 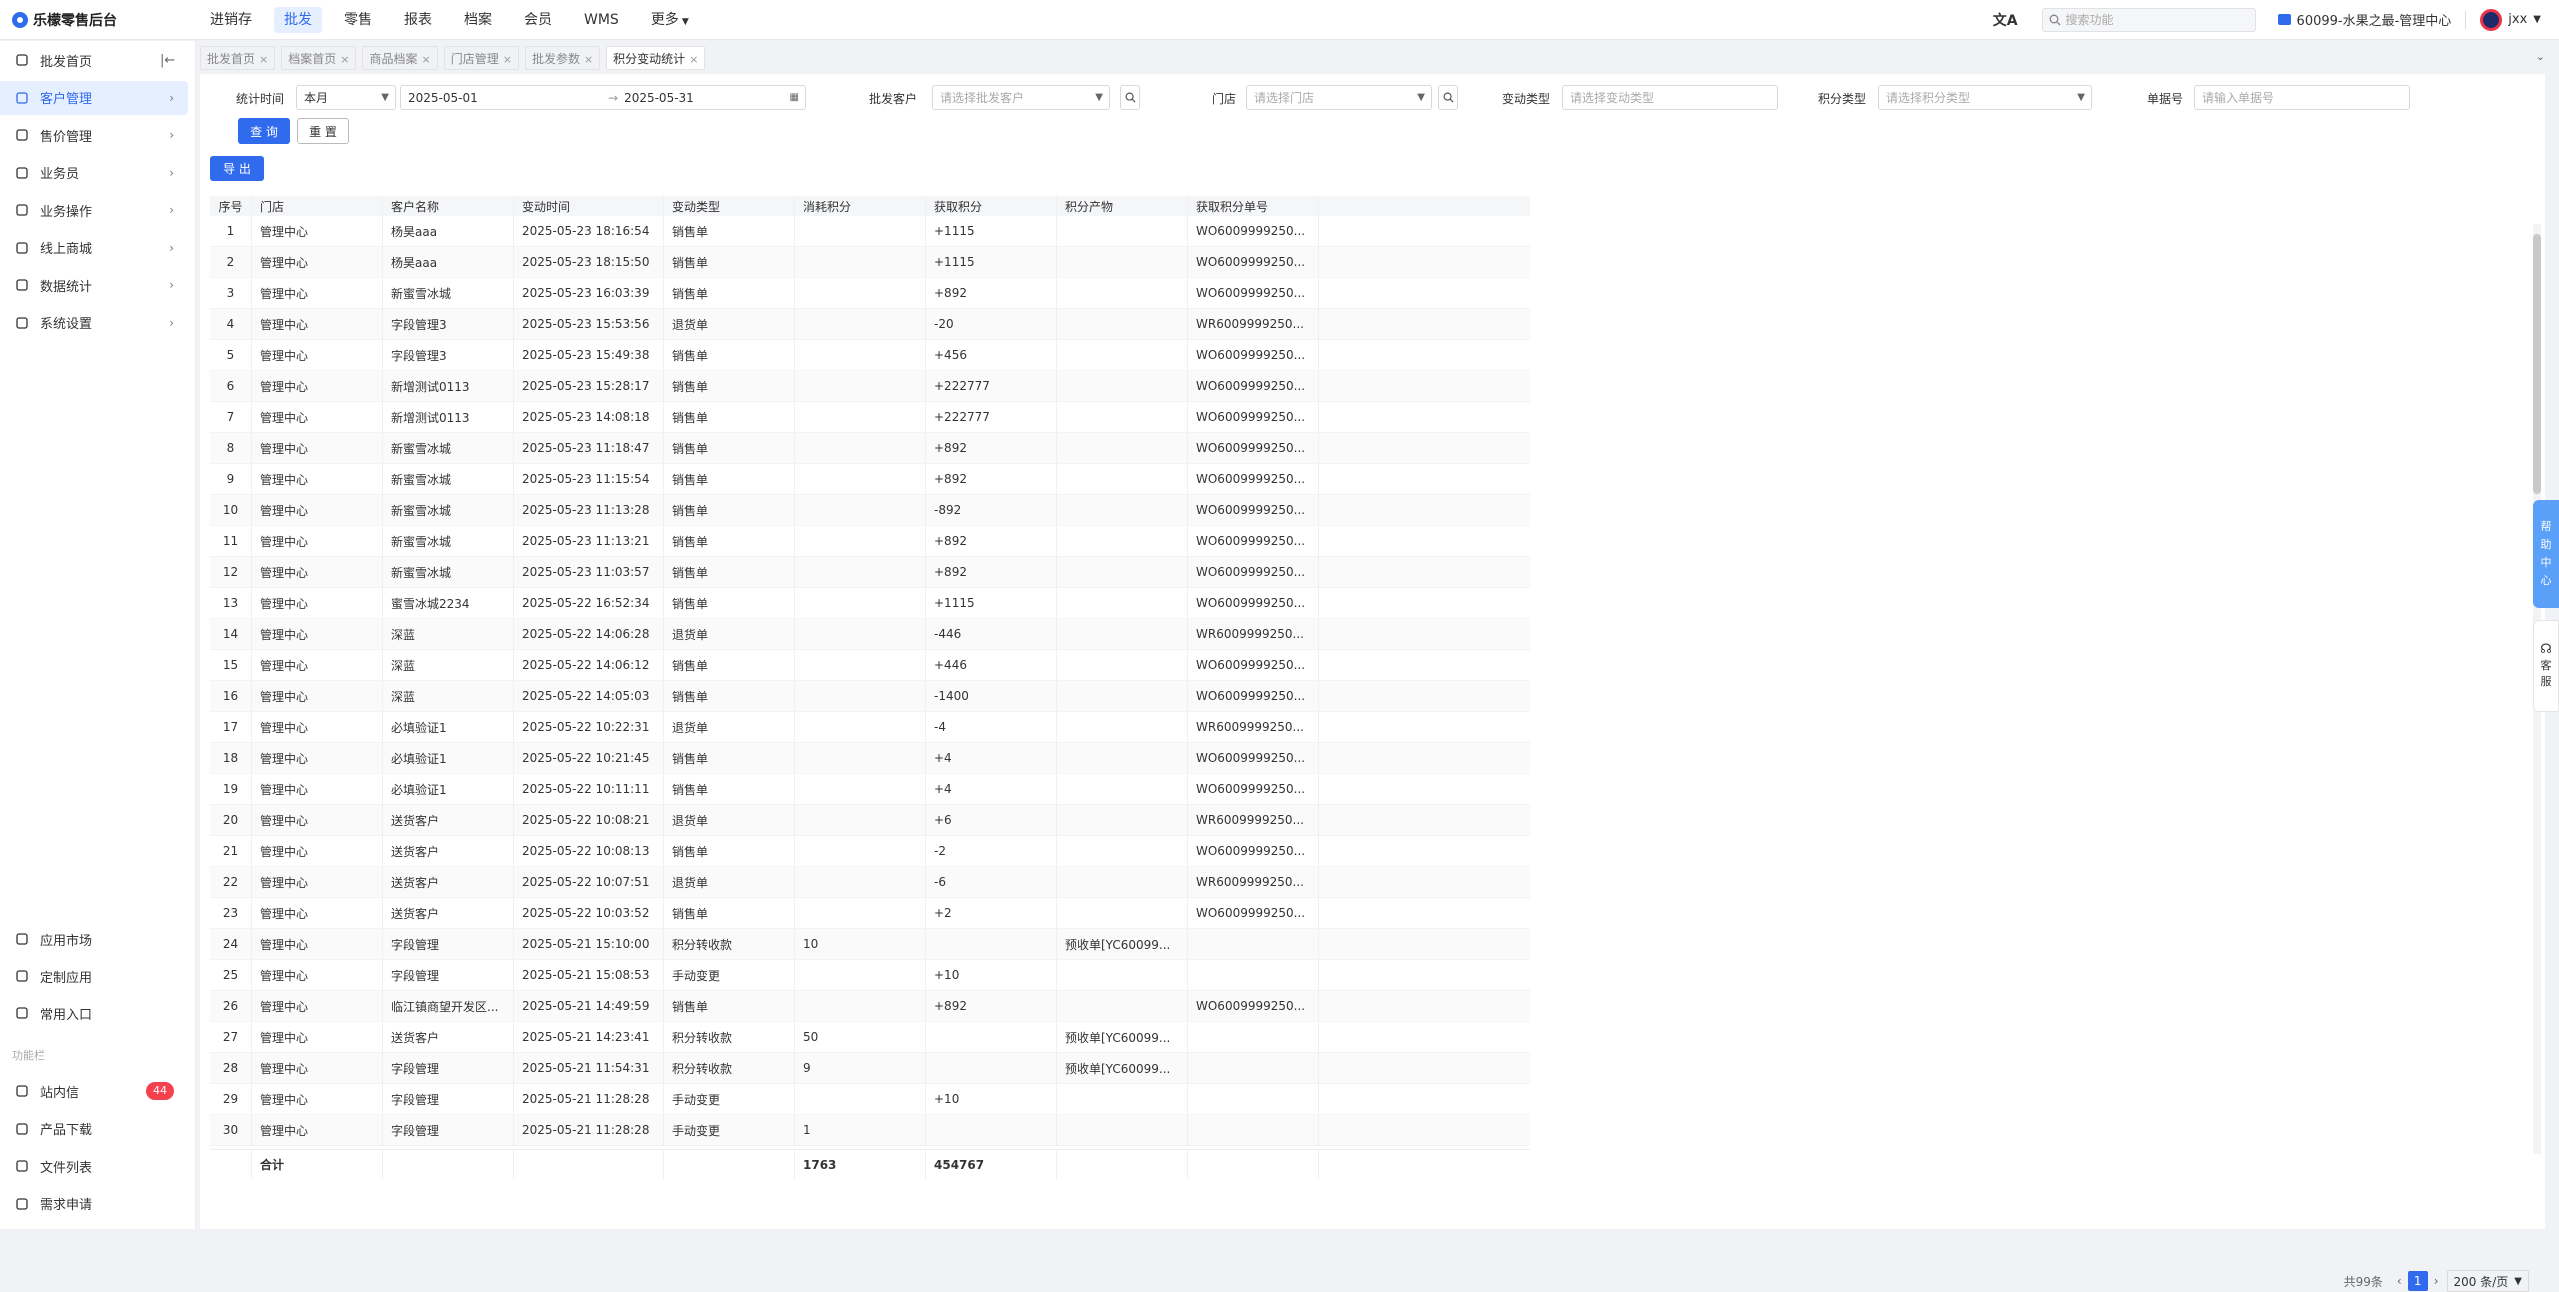 I want to click on next-page-icon: ›, so click(x=2436, y=1281).